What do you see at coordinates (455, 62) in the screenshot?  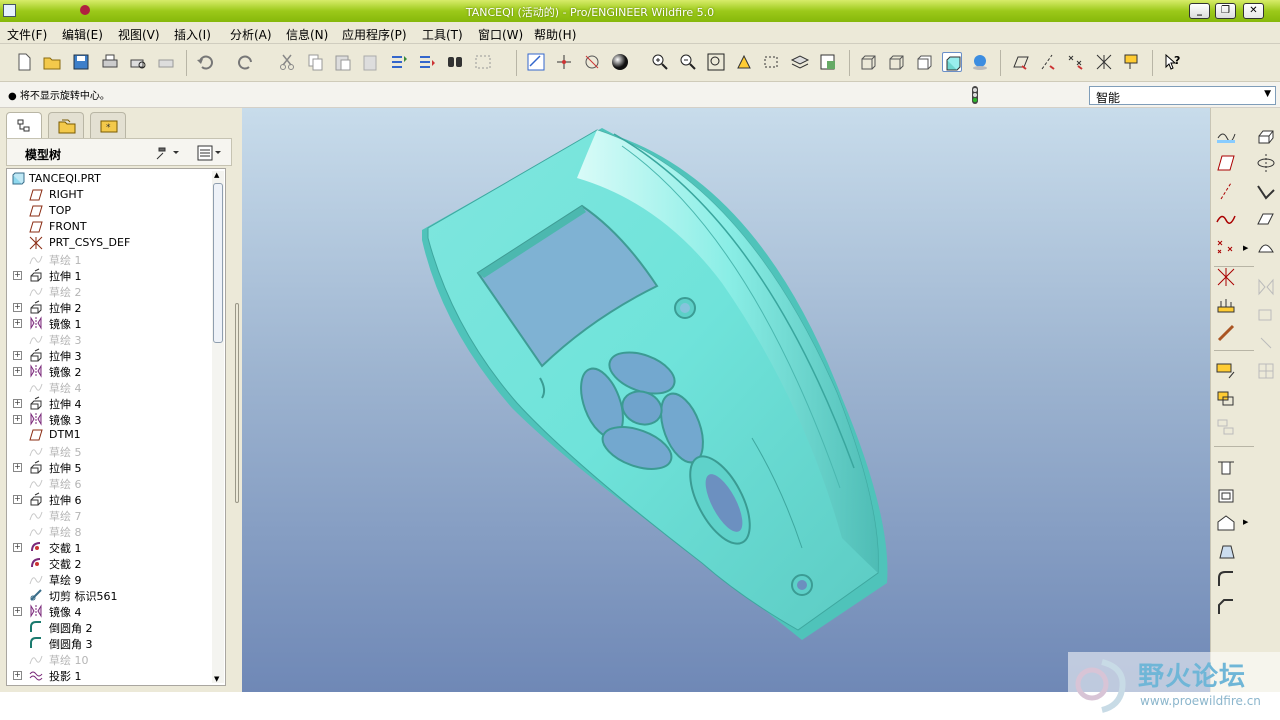 I see `find-icon` at bounding box center [455, 62].